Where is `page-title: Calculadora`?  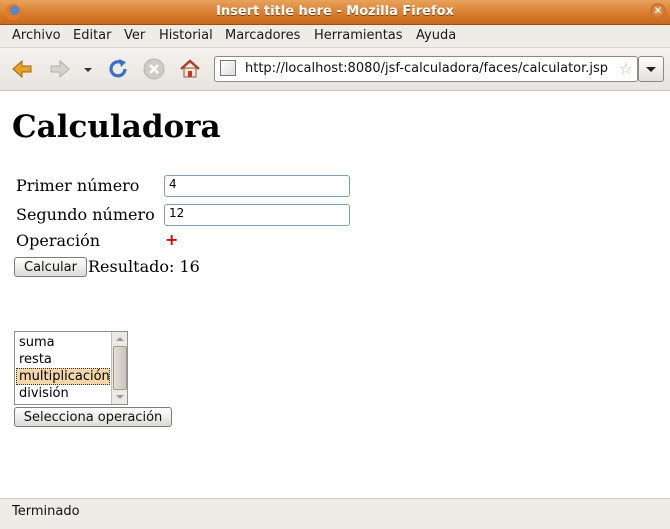
page-title: Calculadora is located at coordinates (116, 127).